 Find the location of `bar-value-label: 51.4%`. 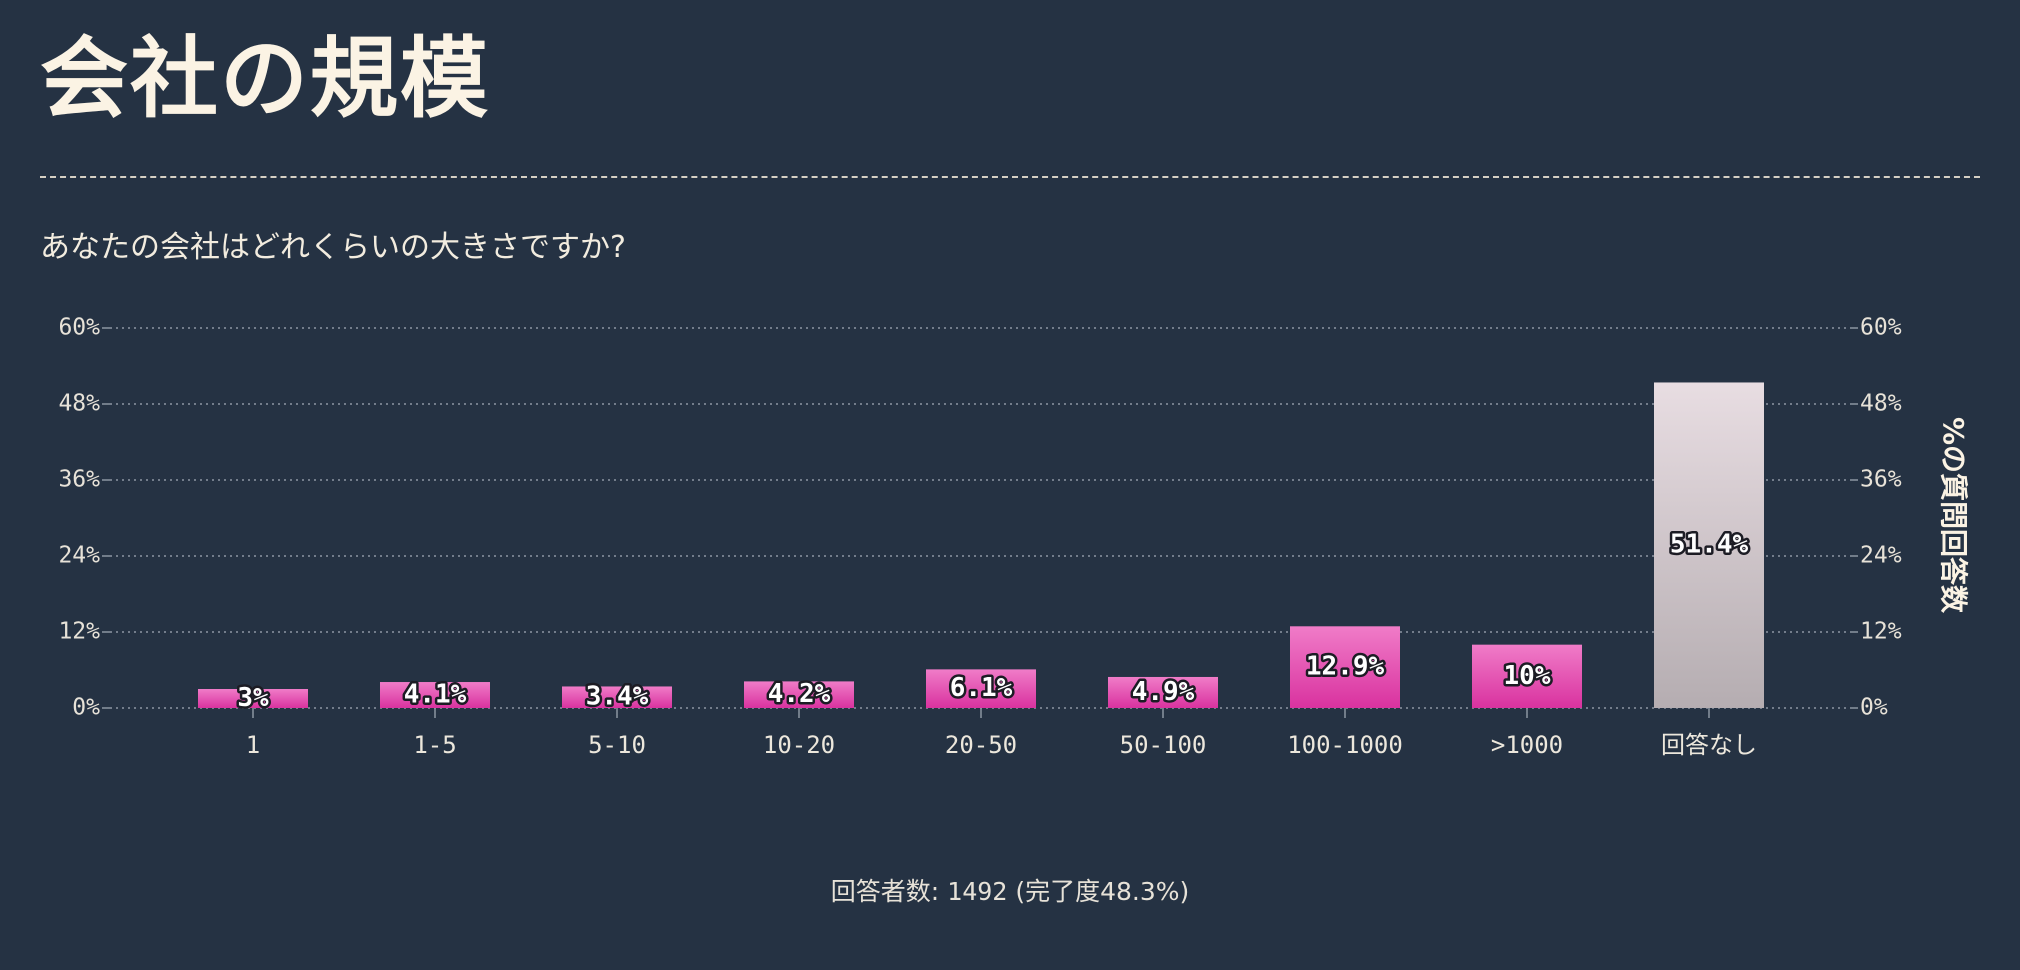

bar-value-label: 51.4% is located at coordinates (1709, 545).